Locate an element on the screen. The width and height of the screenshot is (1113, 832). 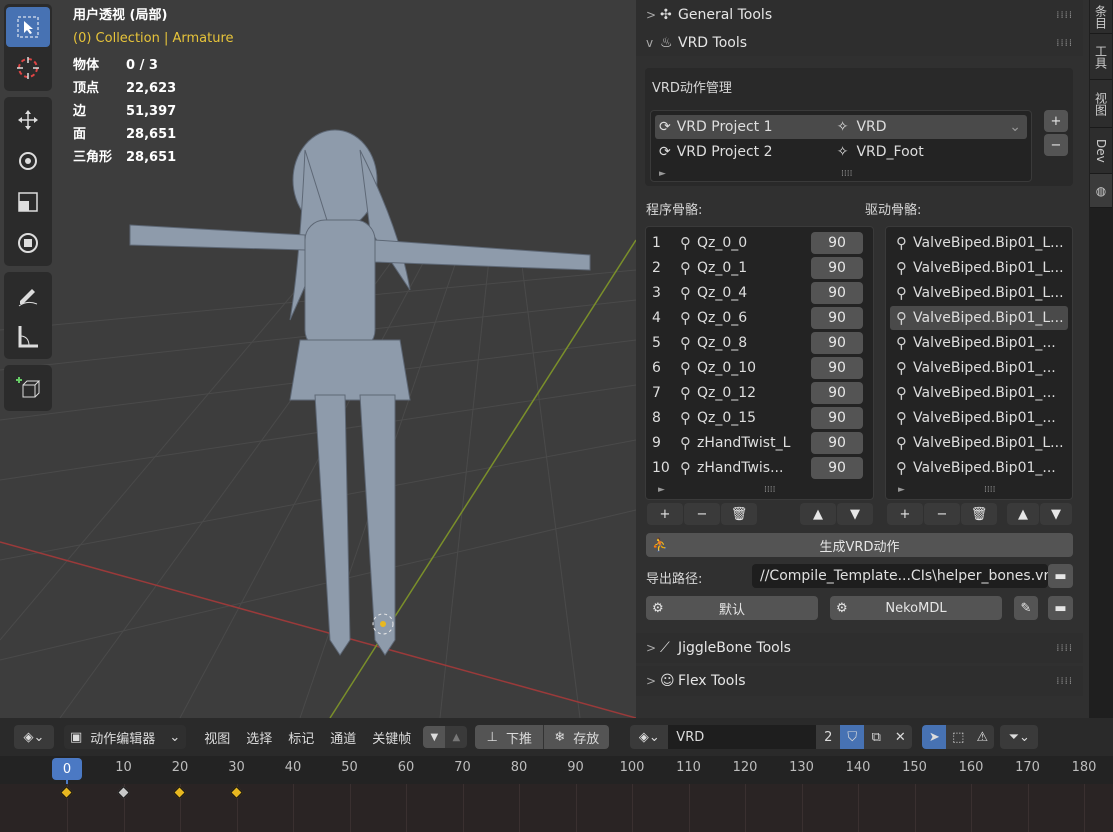
tab-addon: ◍ is located at coordinates (1101, 191).